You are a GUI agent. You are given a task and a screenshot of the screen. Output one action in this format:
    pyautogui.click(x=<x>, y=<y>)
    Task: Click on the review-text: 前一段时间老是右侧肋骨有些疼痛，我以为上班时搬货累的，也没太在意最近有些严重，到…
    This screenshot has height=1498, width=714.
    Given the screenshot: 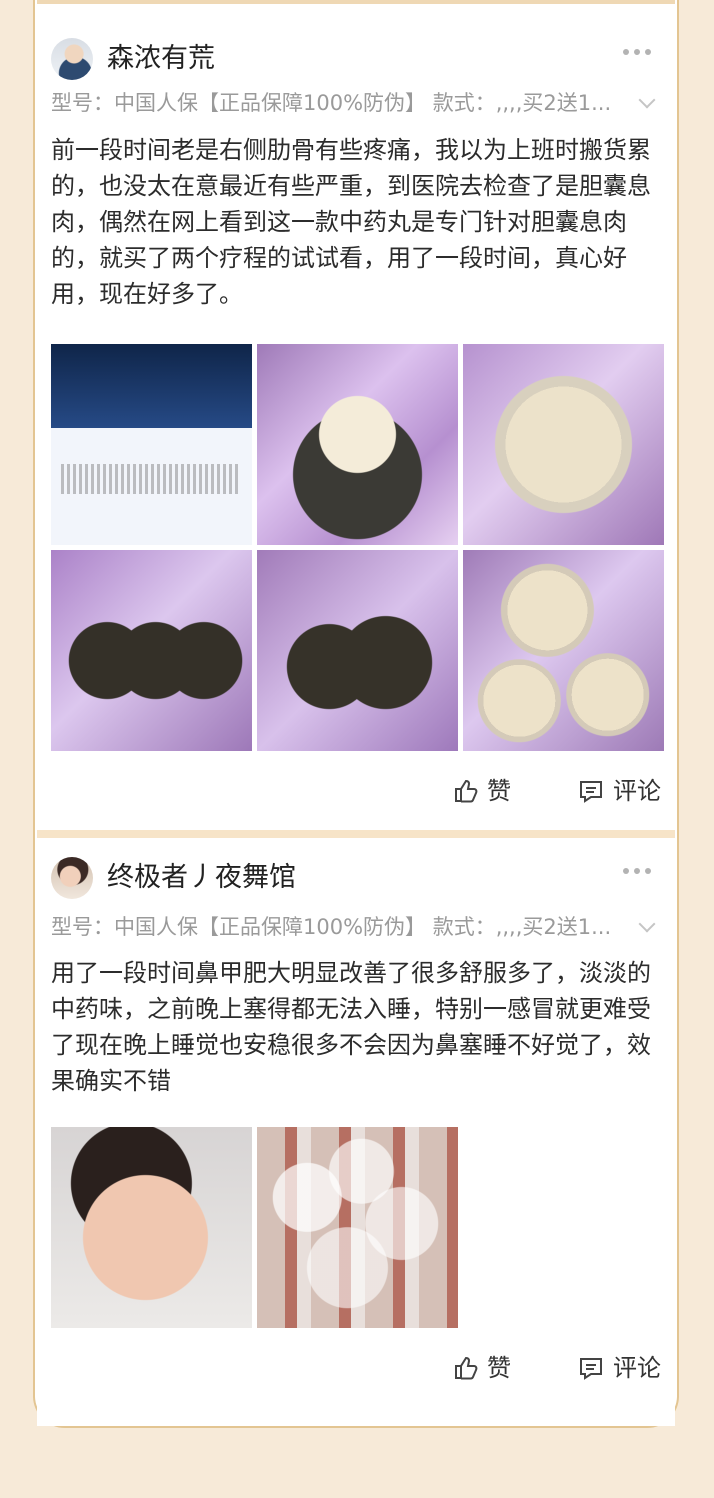 What is the action you would take?
    pyautogui.click(x=351, y=222)
    